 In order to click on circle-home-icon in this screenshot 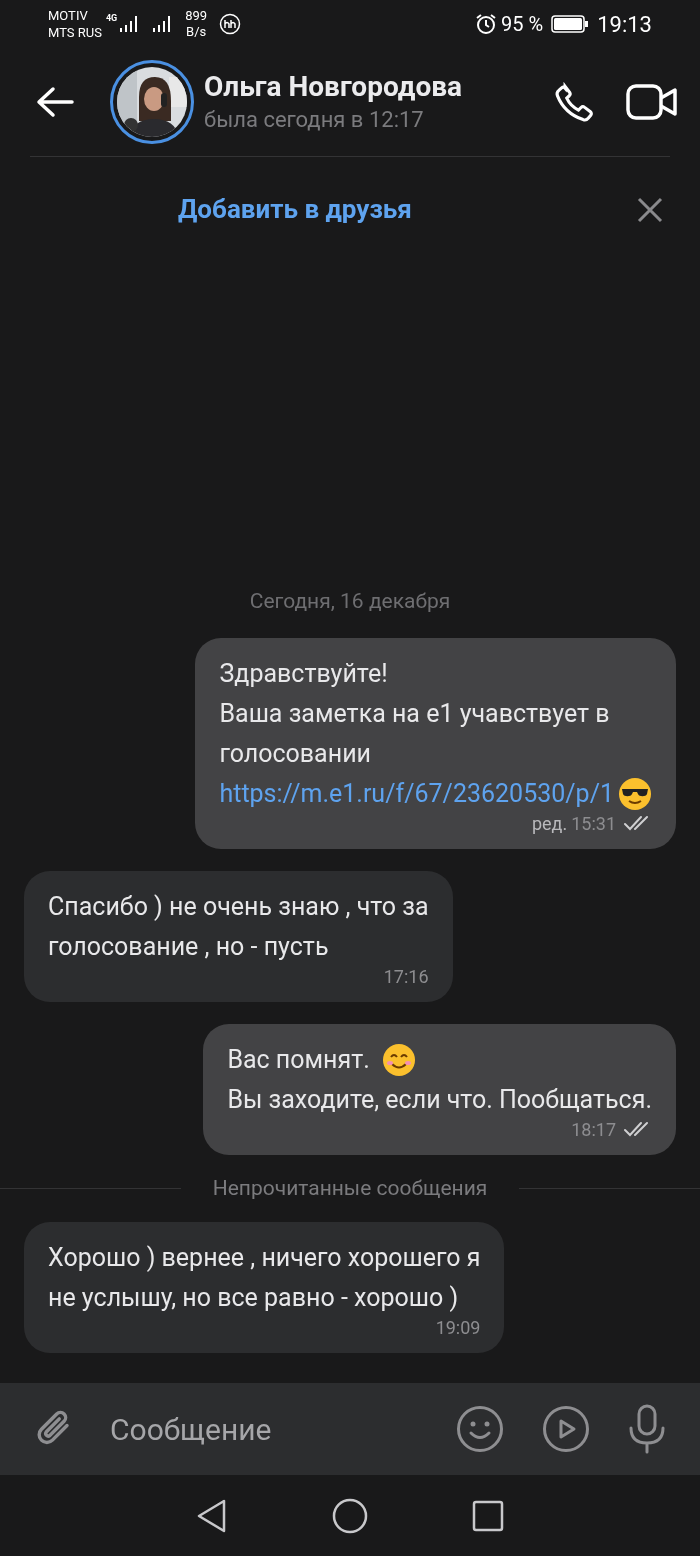, I will do `click(350, 1515)`.